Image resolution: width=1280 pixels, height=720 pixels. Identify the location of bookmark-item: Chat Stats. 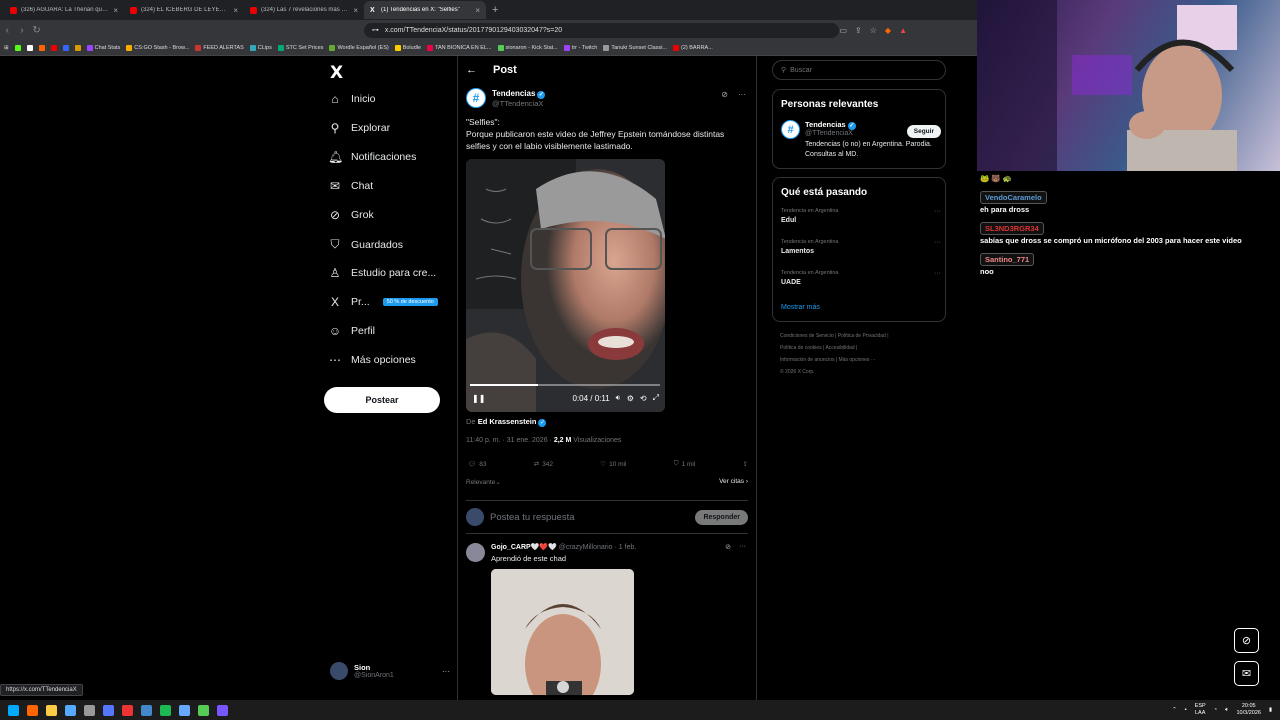
(103, 47).